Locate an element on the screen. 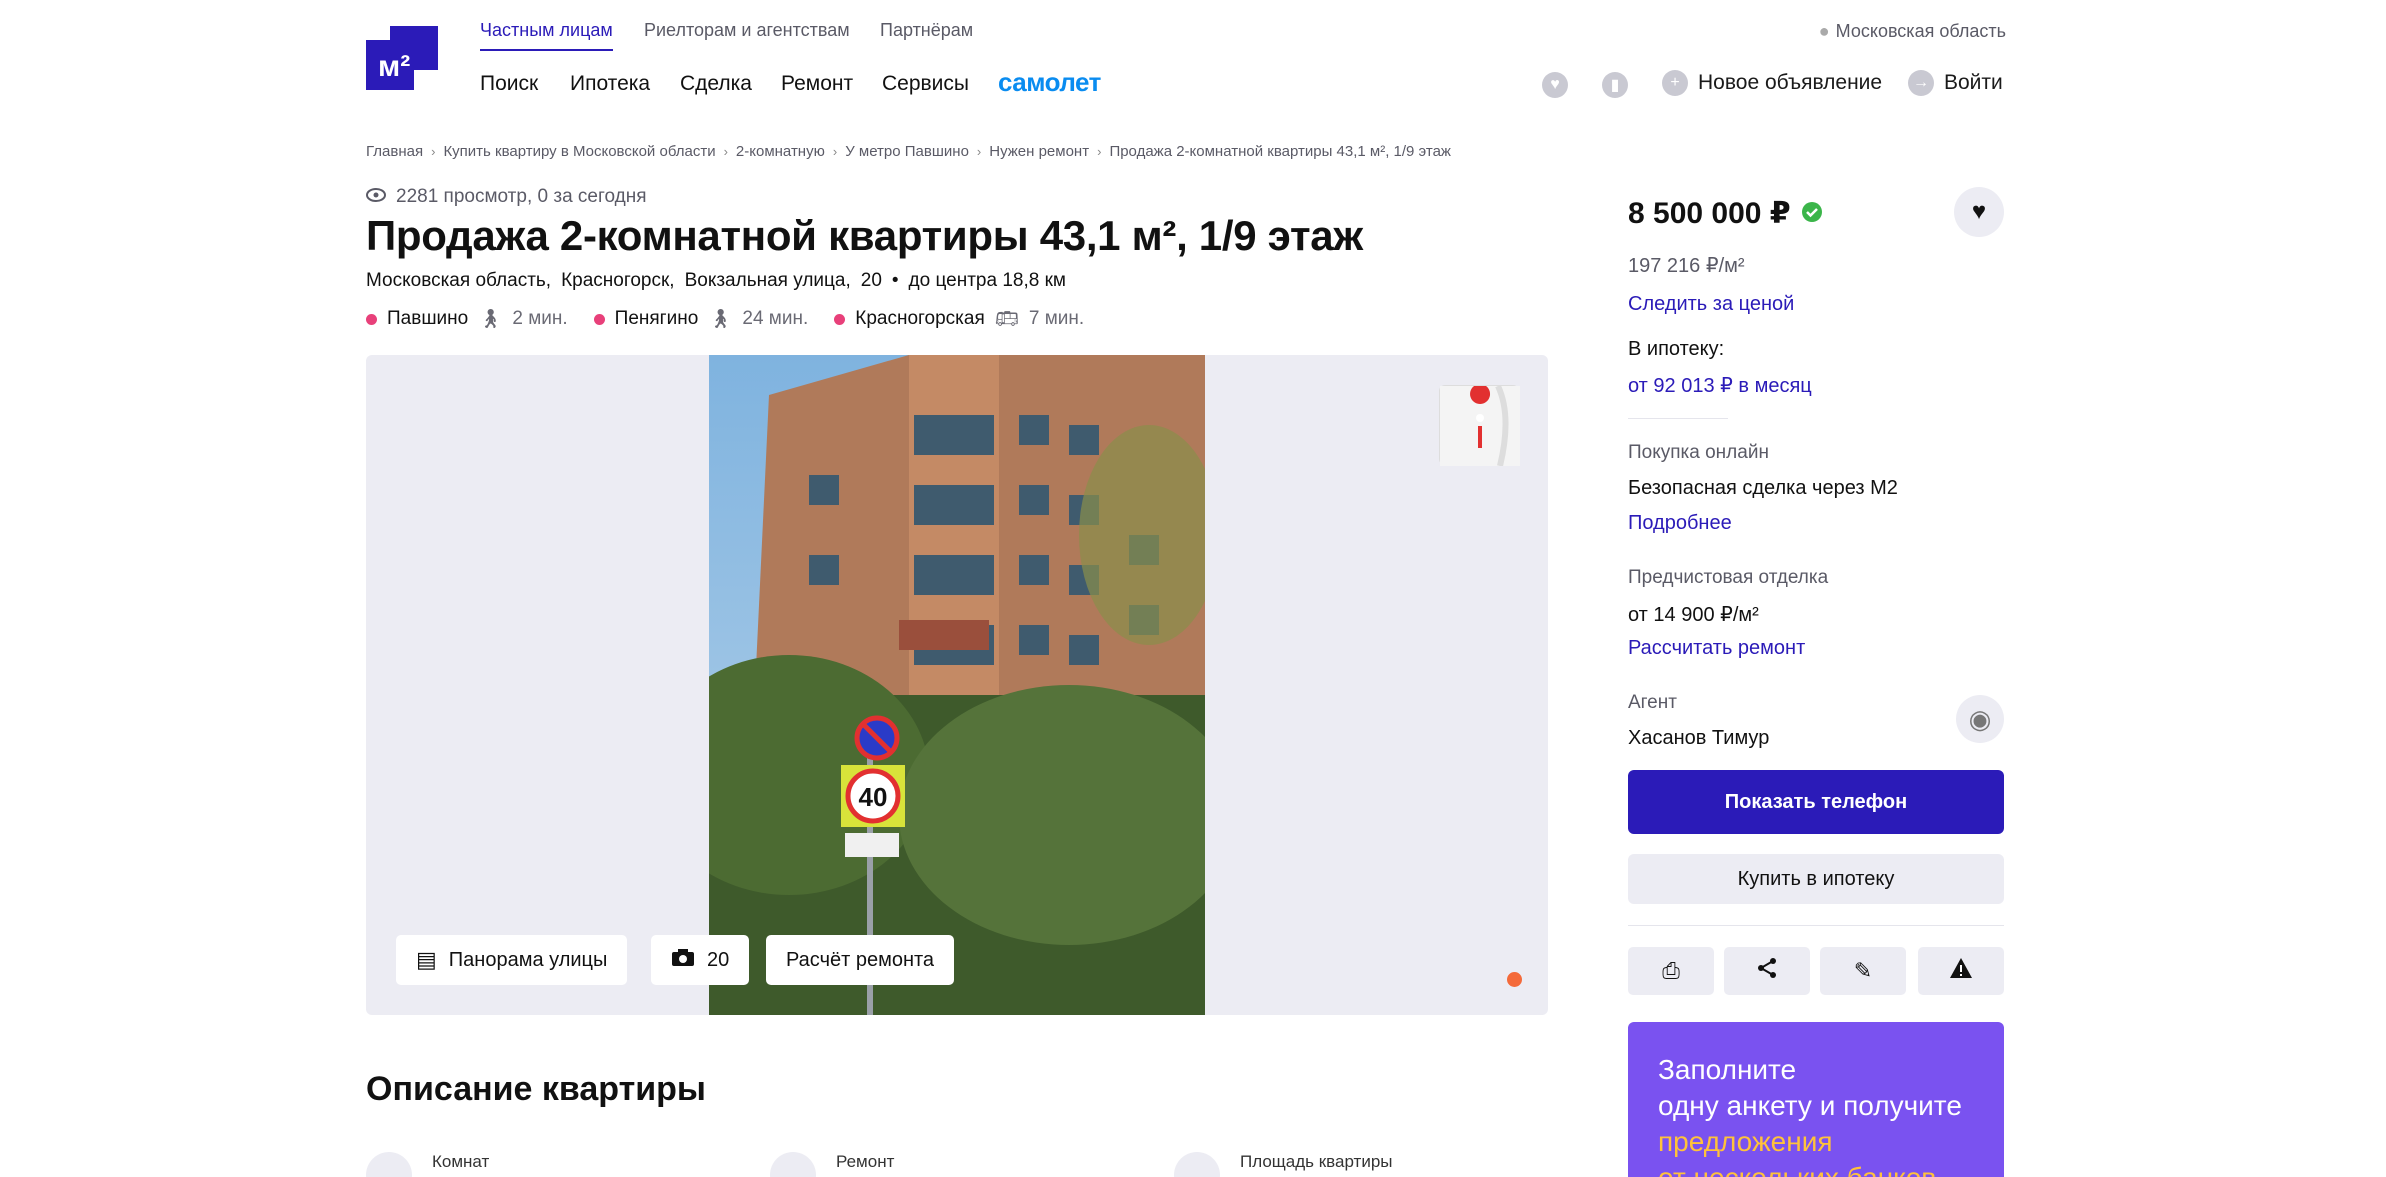 Image resolution: width=2386 pixels, height=1177 pixels. renovation-calc-label: Расчёт ремонта is located at coordinates (860, 959).